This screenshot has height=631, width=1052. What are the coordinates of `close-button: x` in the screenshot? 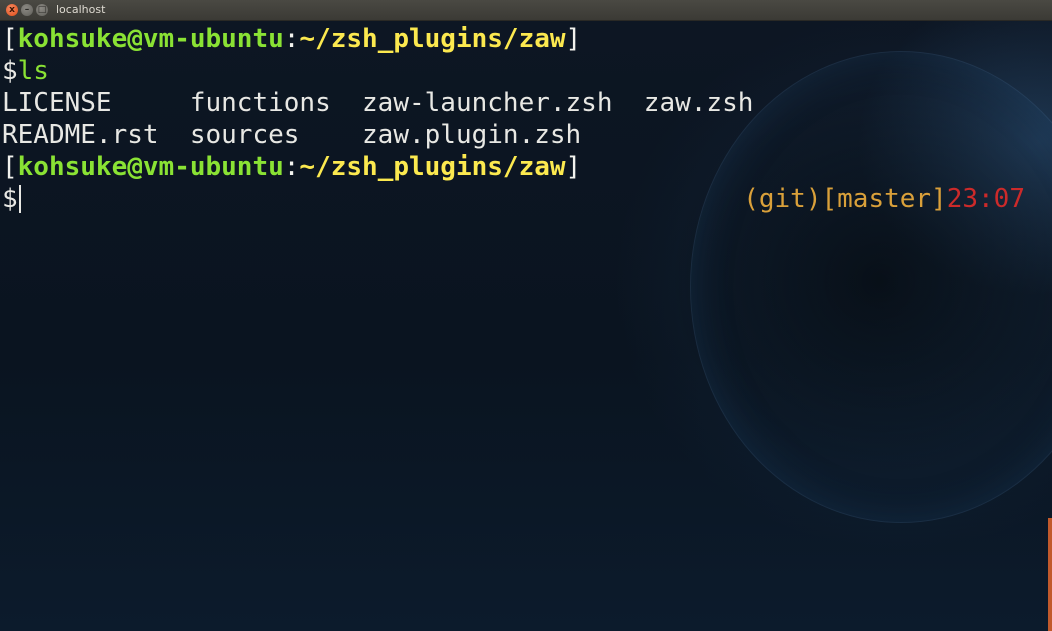 It's located at (12, 10).